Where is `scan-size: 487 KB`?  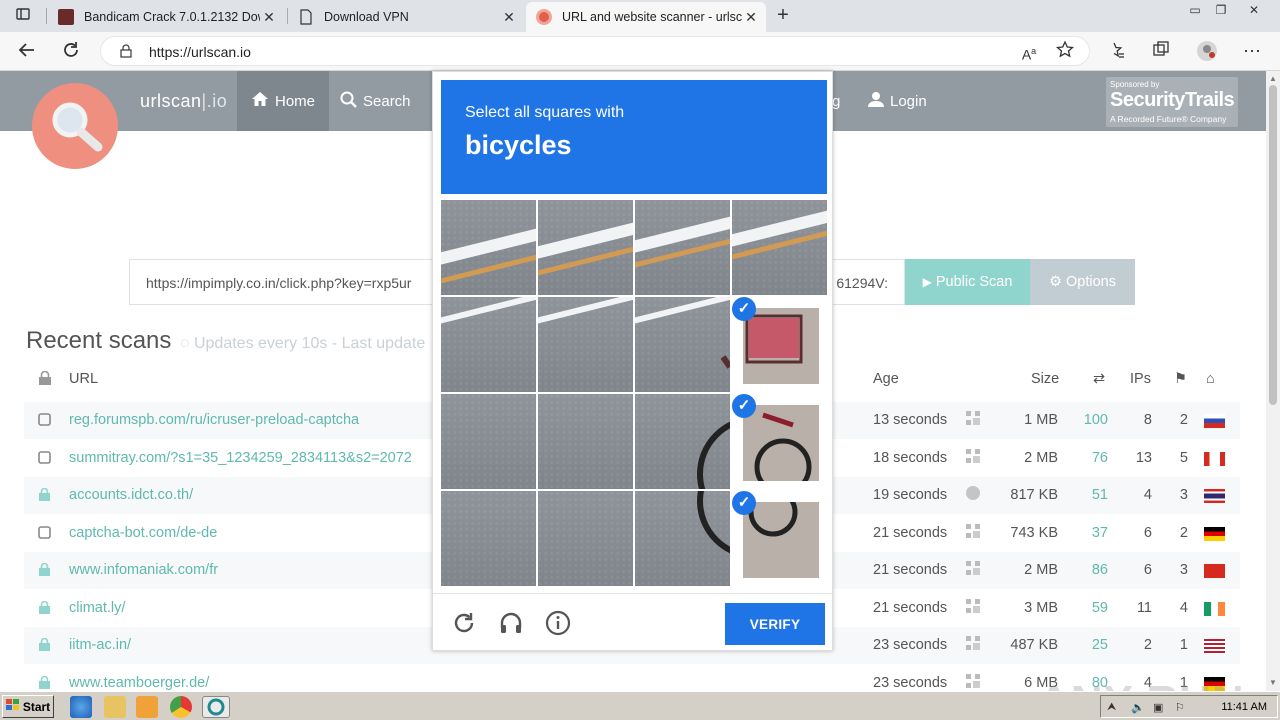 scan-size: 487 KB is located at coordinates (1034, 645).